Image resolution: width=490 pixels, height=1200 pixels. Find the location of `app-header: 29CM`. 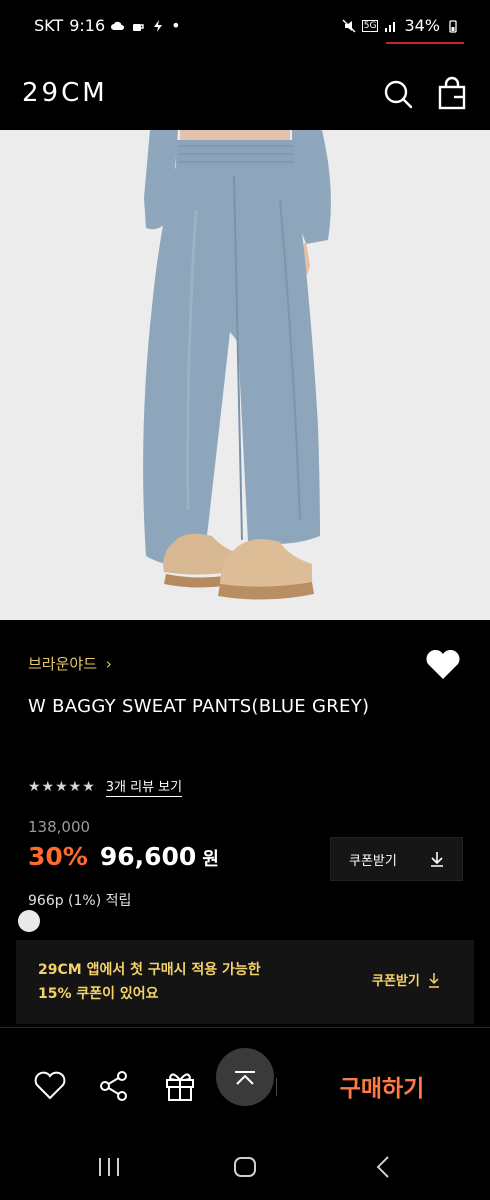

app-header: 29CM is located at coordinates (245, 94).